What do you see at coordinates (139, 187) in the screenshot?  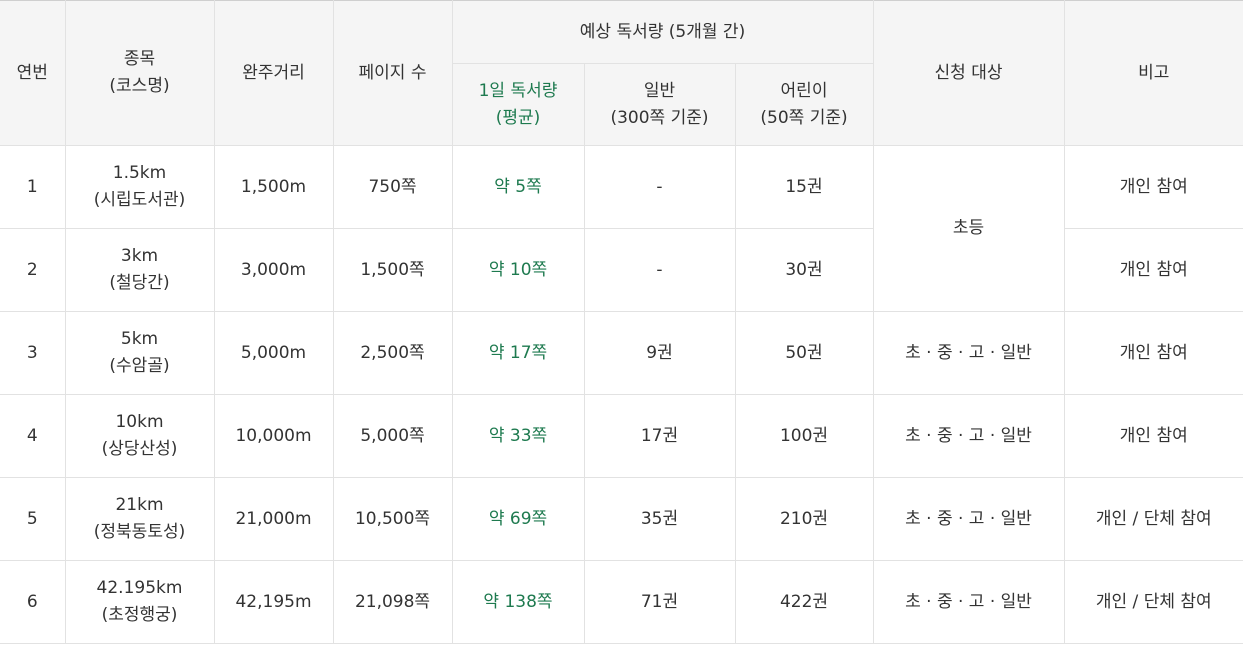 I see `cell-course: 1.5km (시립도서관)` at bounding box center [139, 187].